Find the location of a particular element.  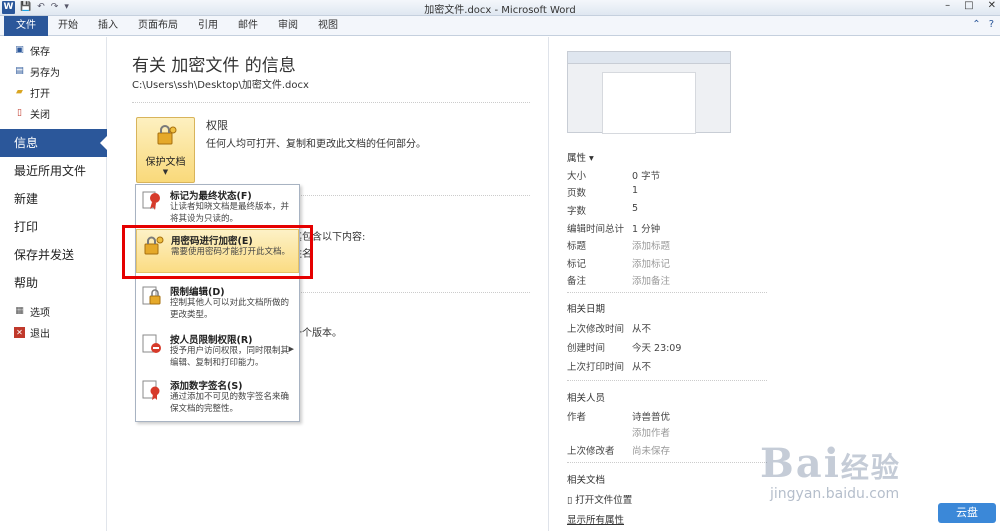

sidebar-item-label: 关闭 is located at coordinates (40, 115).